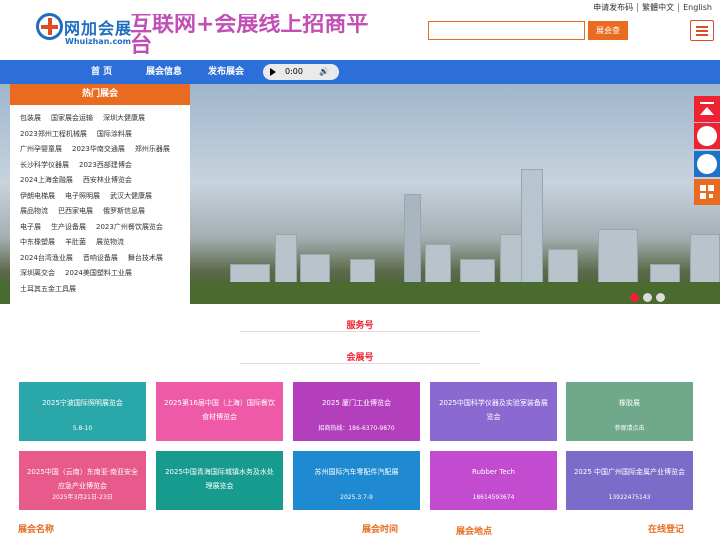  What do you see at coordinates (129, 228) in the screenshot?
I see `hot-exhibition-link: 2023广州餐饮展览会` at bounding box center [129, 228].